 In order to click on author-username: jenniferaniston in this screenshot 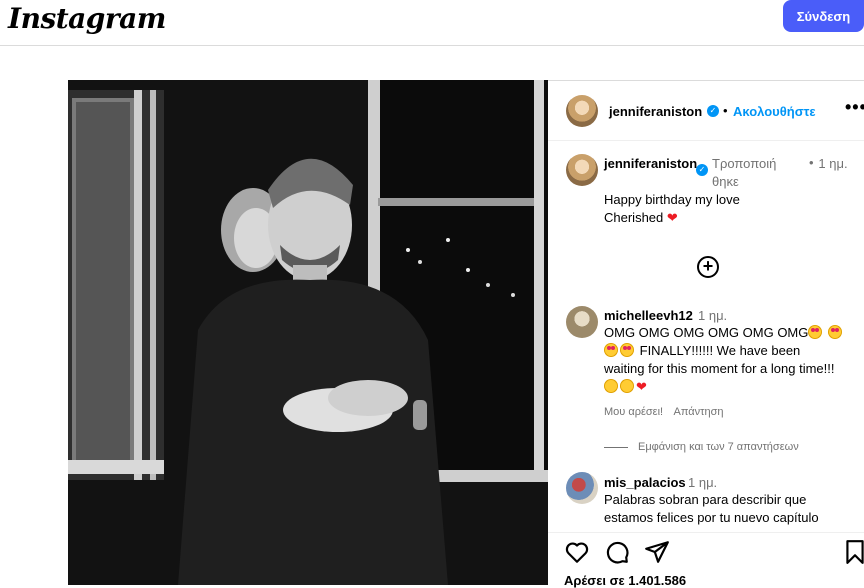, I will do `click(655, 111)`.